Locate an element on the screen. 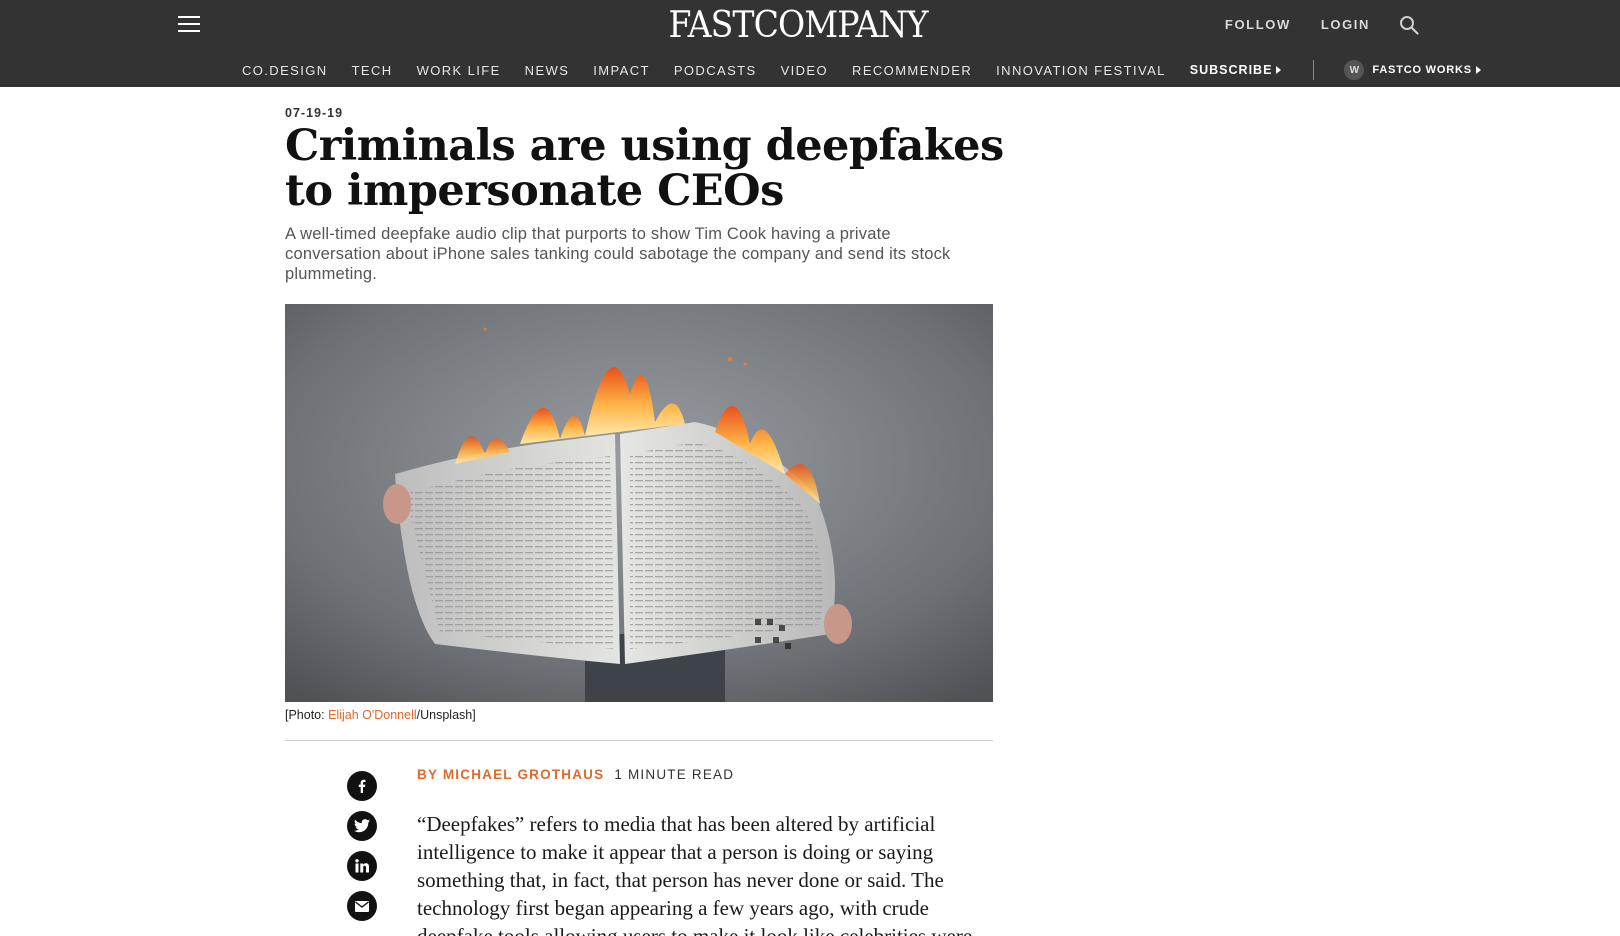 The width and height of the screenshot is (1620, 936). nav-item-innovation-festival: INNOVATION FESTIVAL is located at coordinates (1081, 70).